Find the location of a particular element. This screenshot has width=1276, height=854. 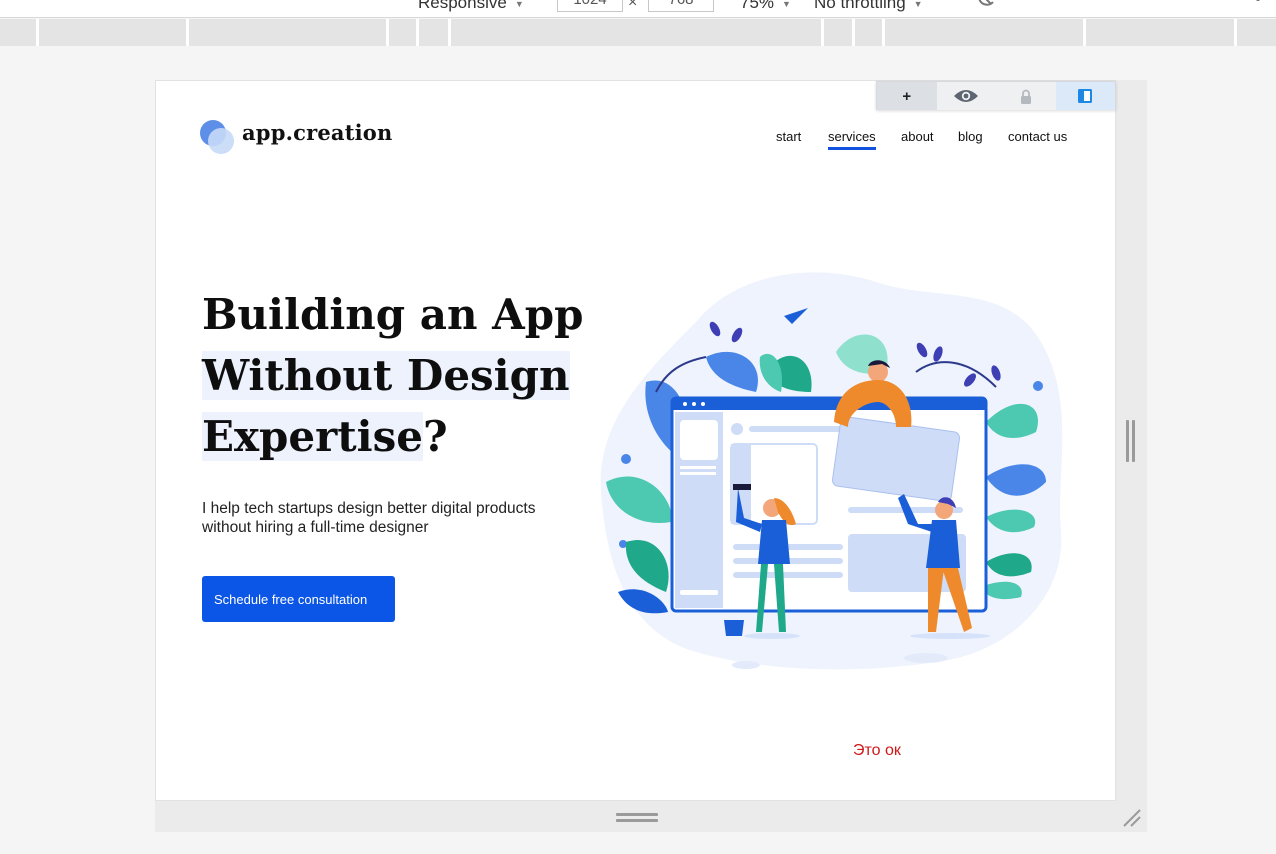

panel-toggle-button is located at coordinates (1085, 96).